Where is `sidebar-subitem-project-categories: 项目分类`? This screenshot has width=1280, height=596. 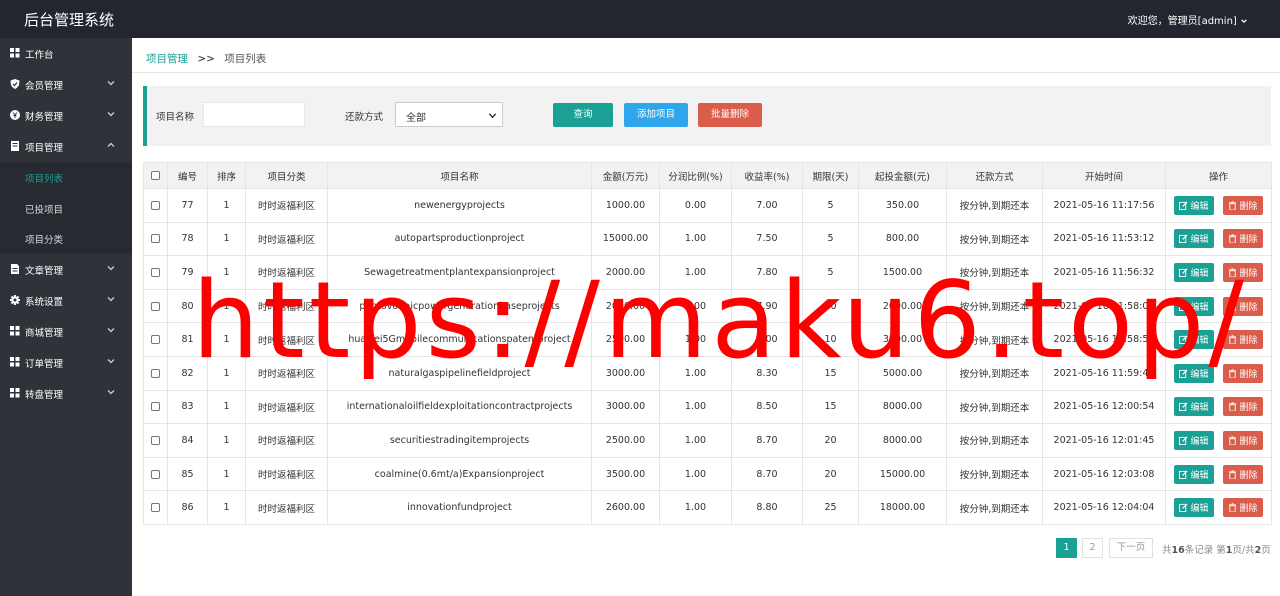 sidebar-subitem-project-categories: 项目分类 is located at coordinates (66, 238).